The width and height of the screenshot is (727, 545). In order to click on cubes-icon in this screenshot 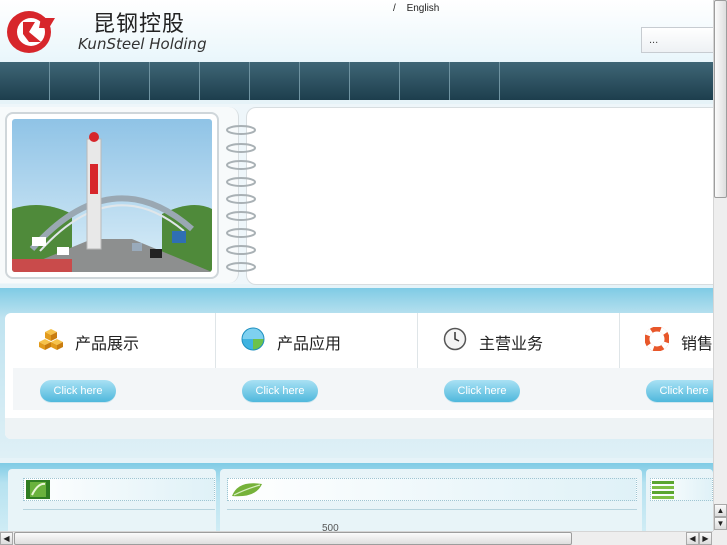, I will do `click(51, 339)`.